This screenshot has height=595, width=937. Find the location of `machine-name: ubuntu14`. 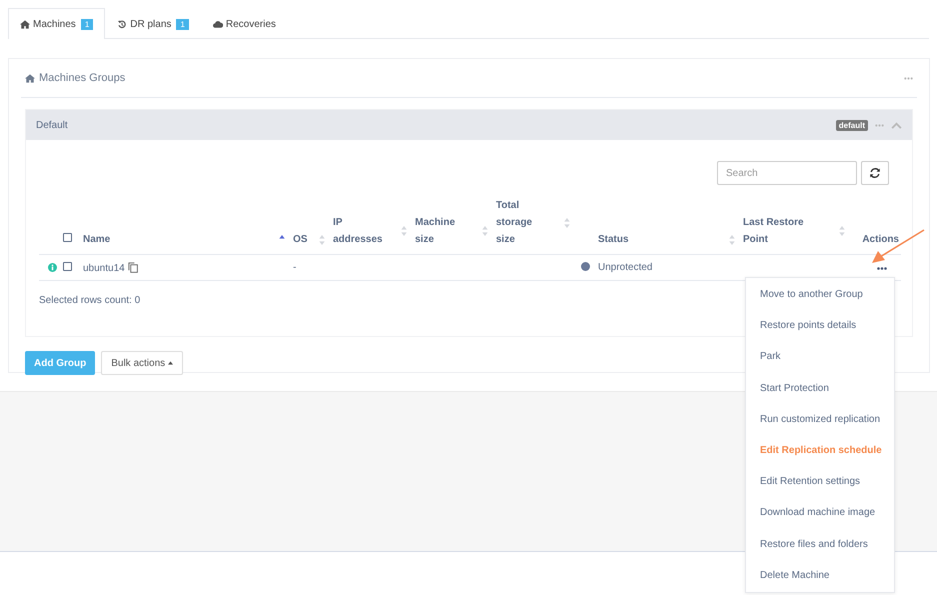

machine-name: ubuntu14 is located at coordinates (104, 268).